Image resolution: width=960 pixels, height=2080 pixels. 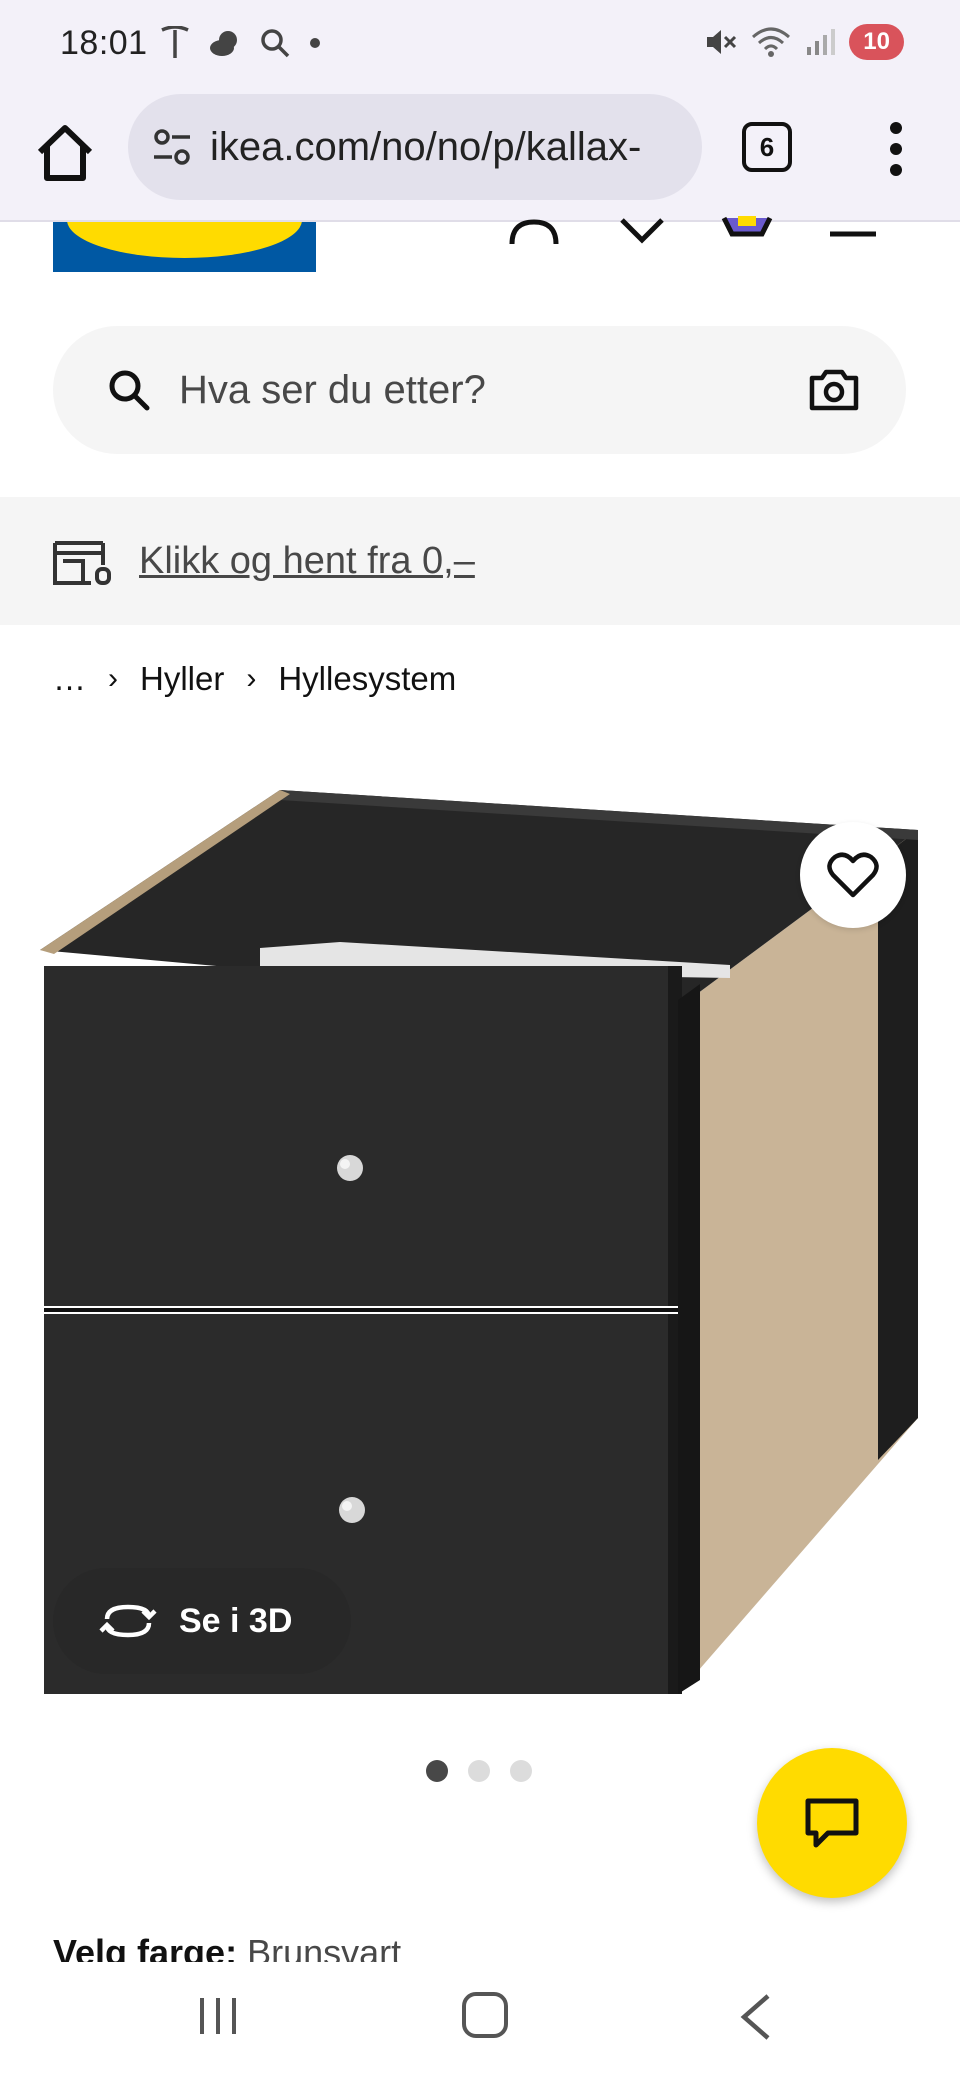 What do you see at coordinates (821, 42) in the screenshot?
I see `signal-icon` at bounding box center [821, 42].